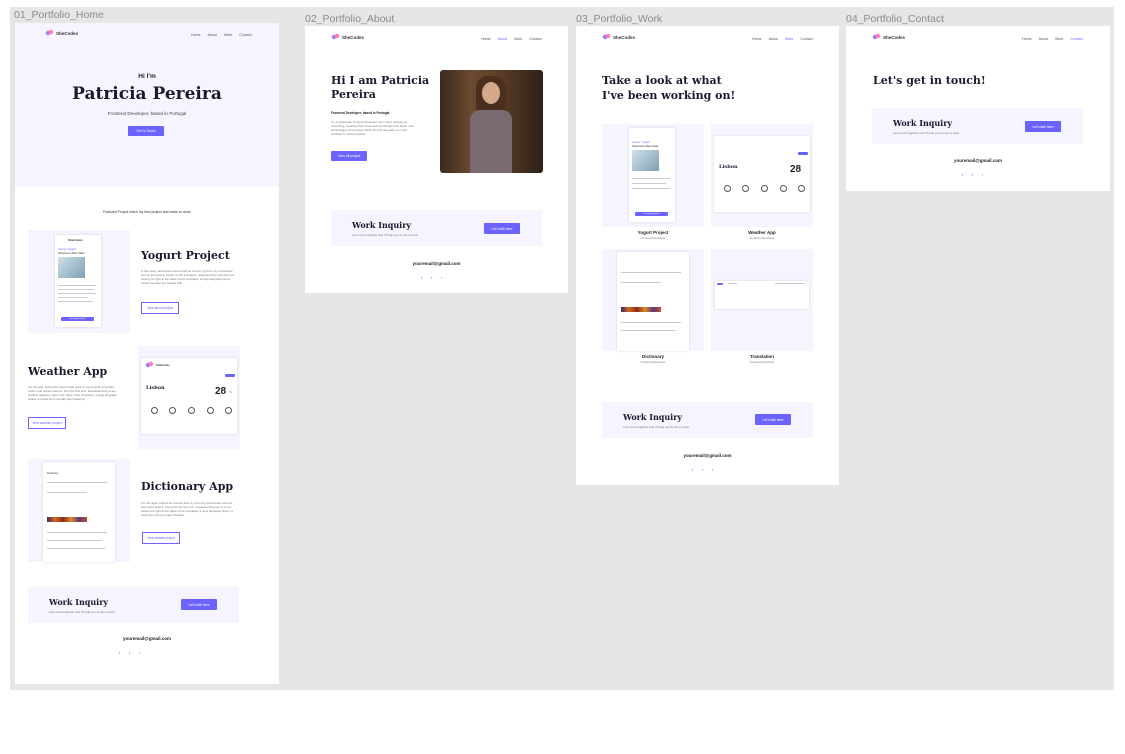 The width and height of the screenshot is (1125, 754). I want to click on frame-label-about: 02_Portfolio_About, so click(349, 19).